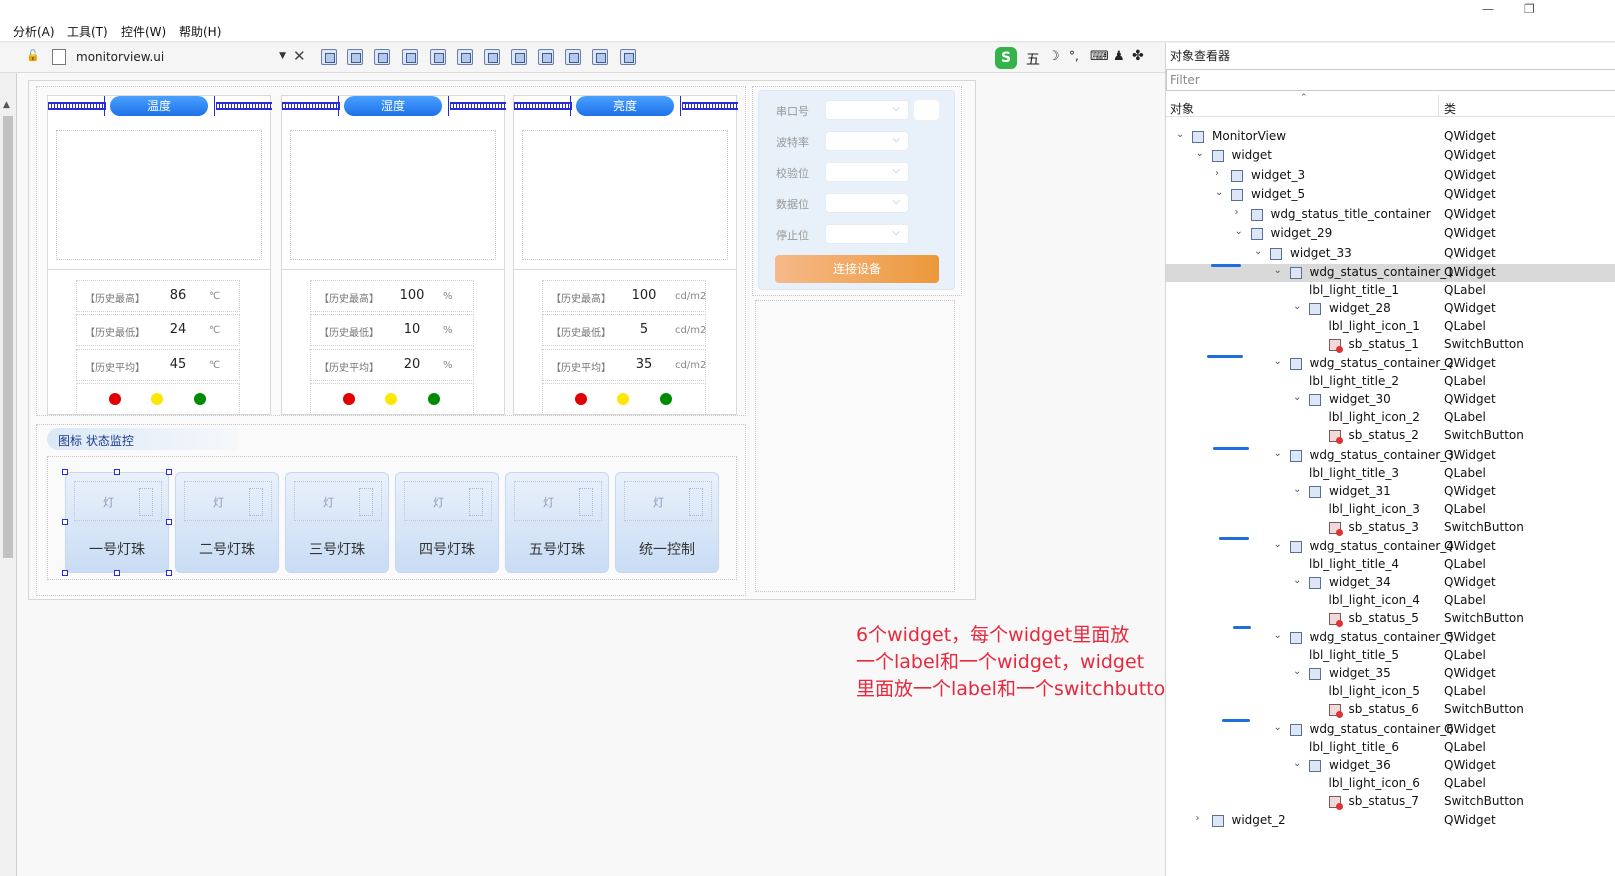 Image resolution: width=1615 pixels, height=876 pixels. I want to click on filter-input: Filter, so click(1390, 80).